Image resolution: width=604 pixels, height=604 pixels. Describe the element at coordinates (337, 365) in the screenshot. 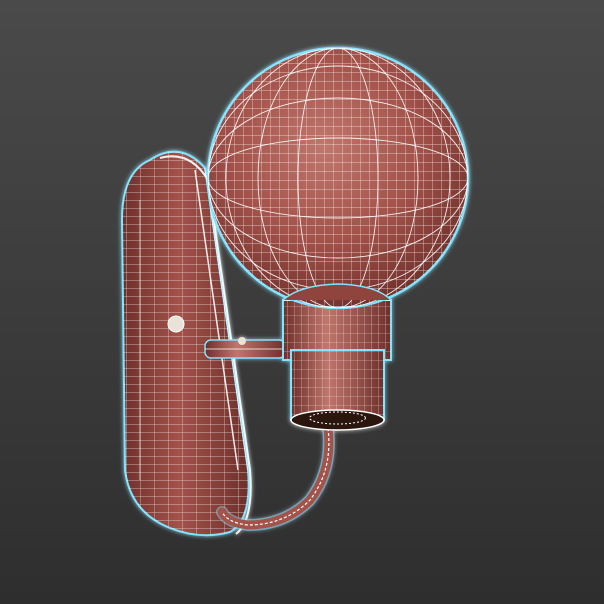

I see `lamp-socket` at that location.